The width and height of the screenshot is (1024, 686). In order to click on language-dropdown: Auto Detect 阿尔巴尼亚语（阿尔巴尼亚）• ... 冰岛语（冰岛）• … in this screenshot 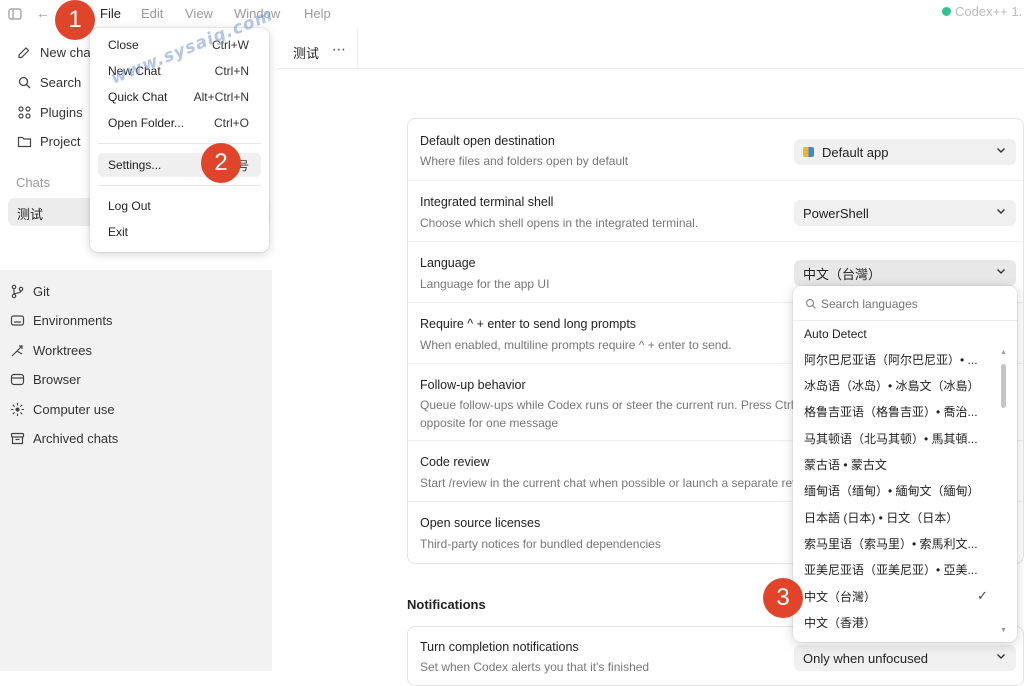, I will do `click(905, 464)`.